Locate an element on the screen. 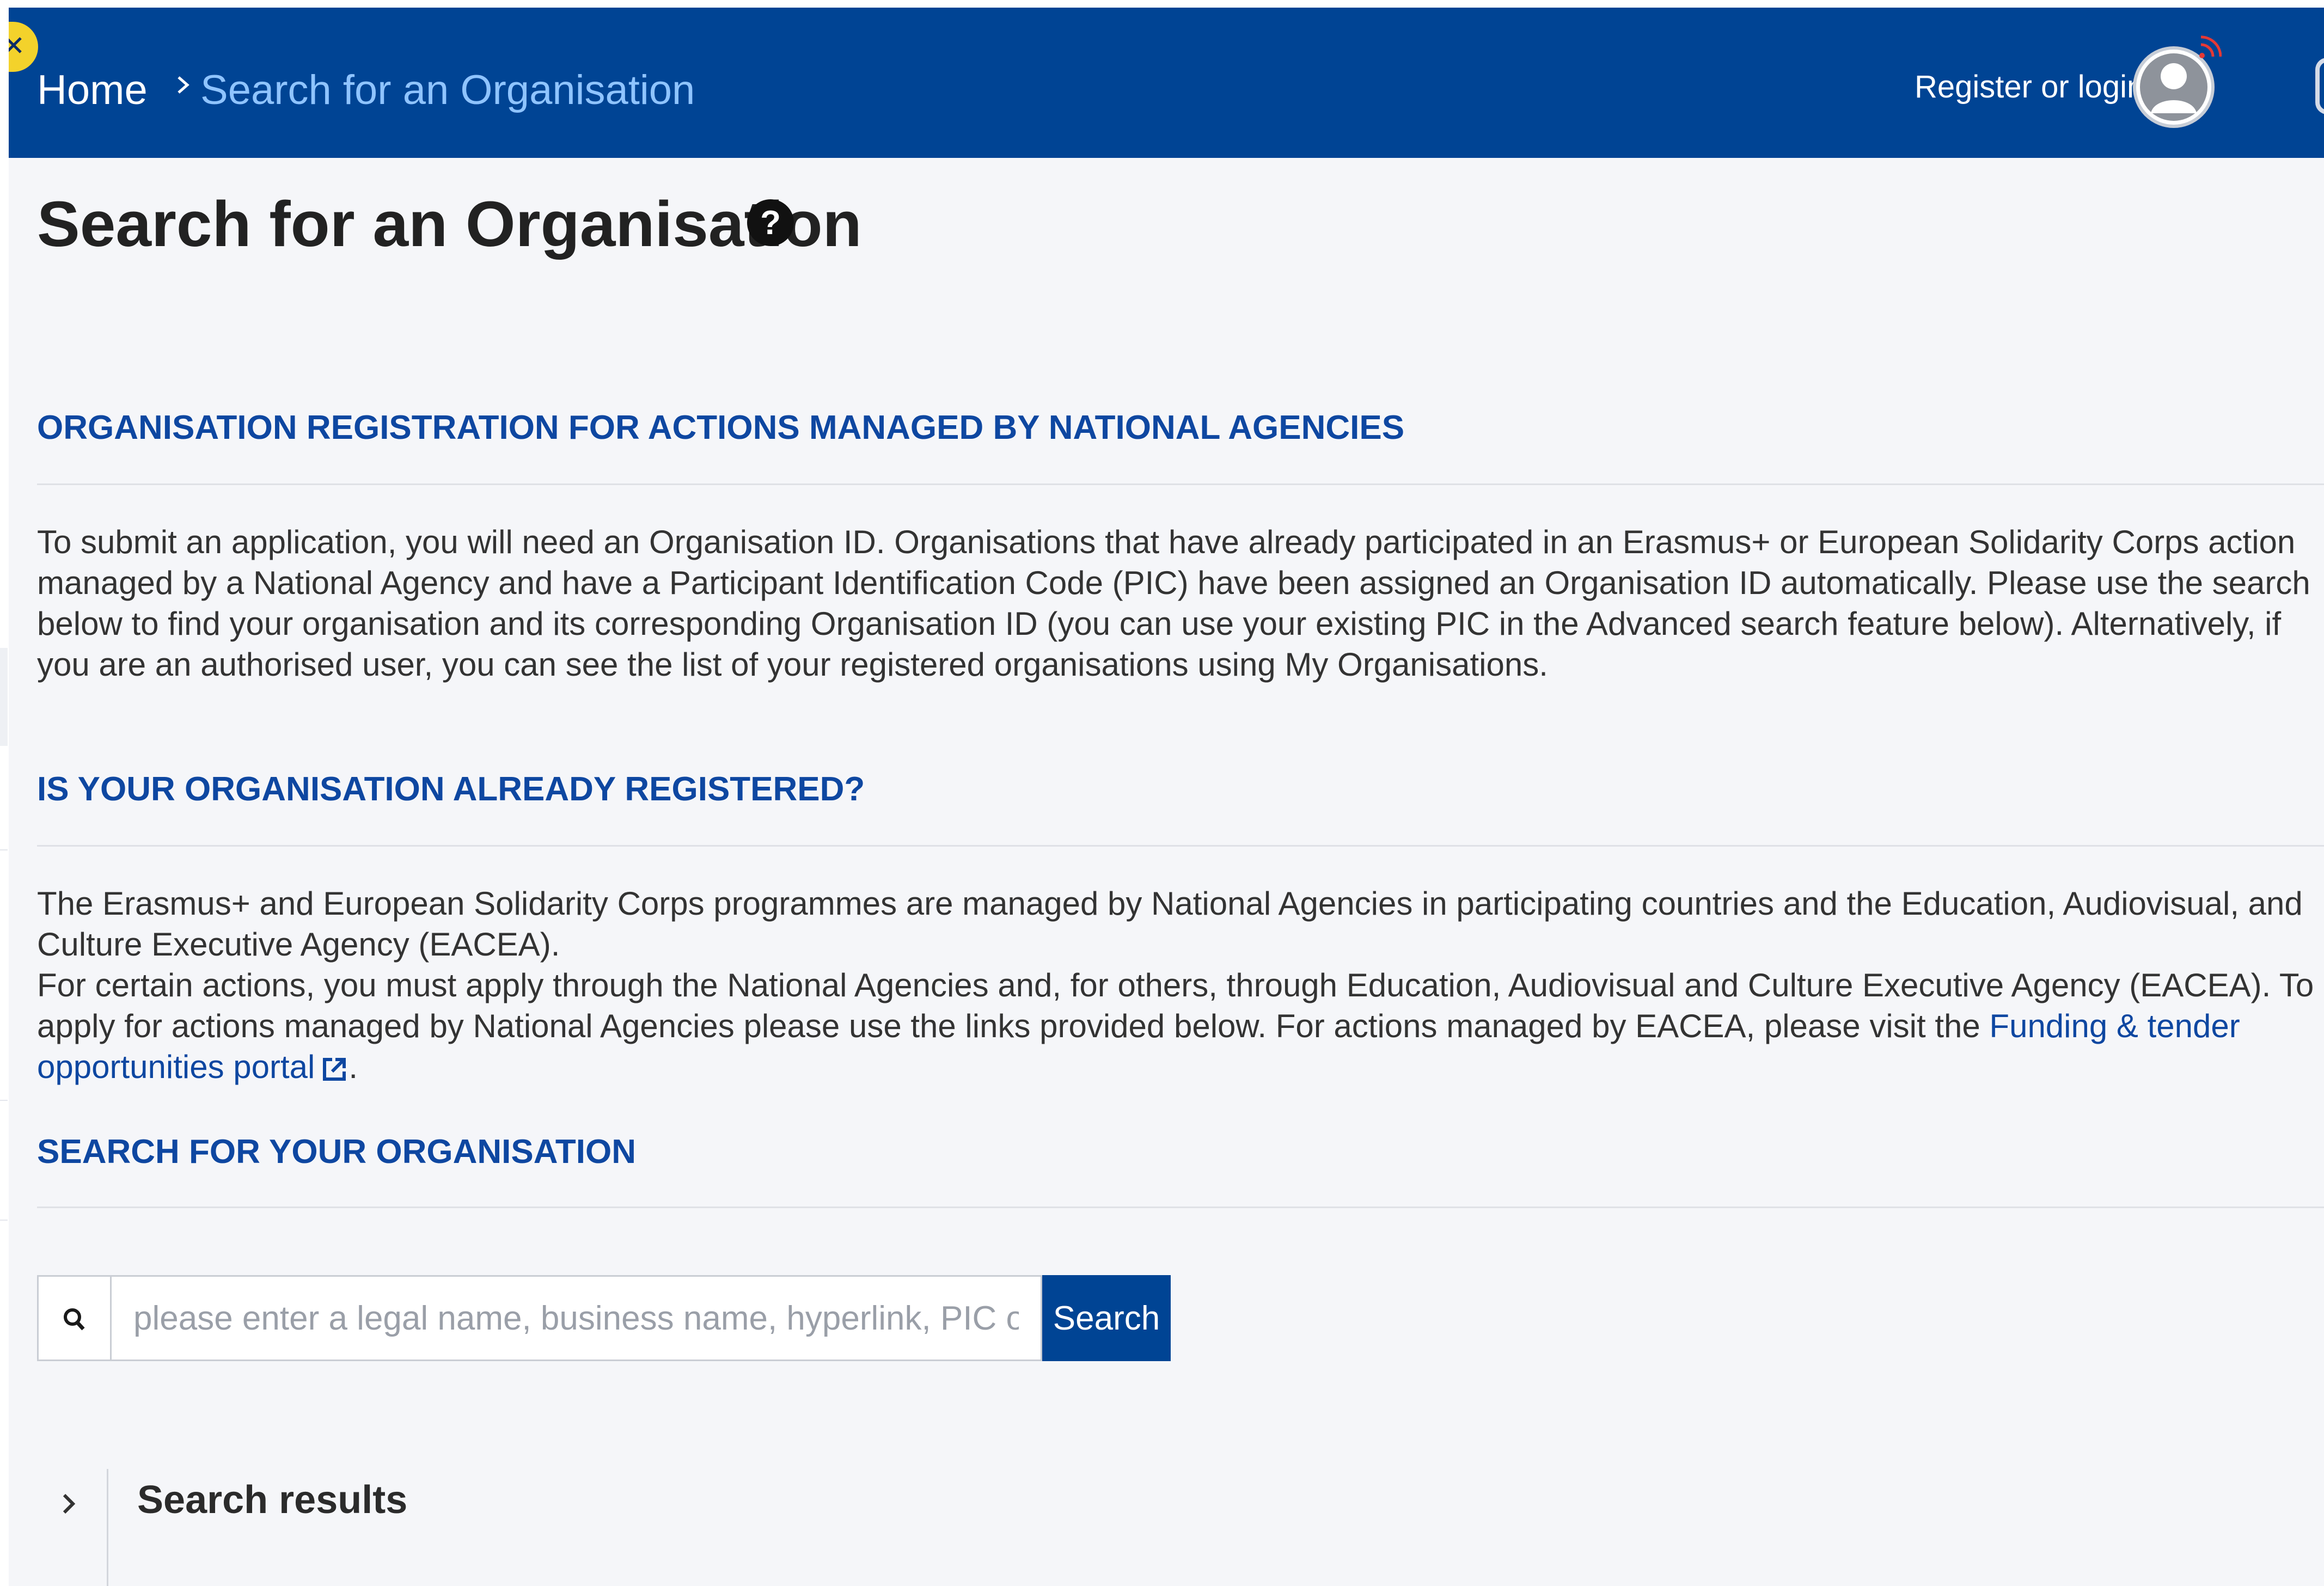  external-link-icon is located at coordinates (334, 1072).